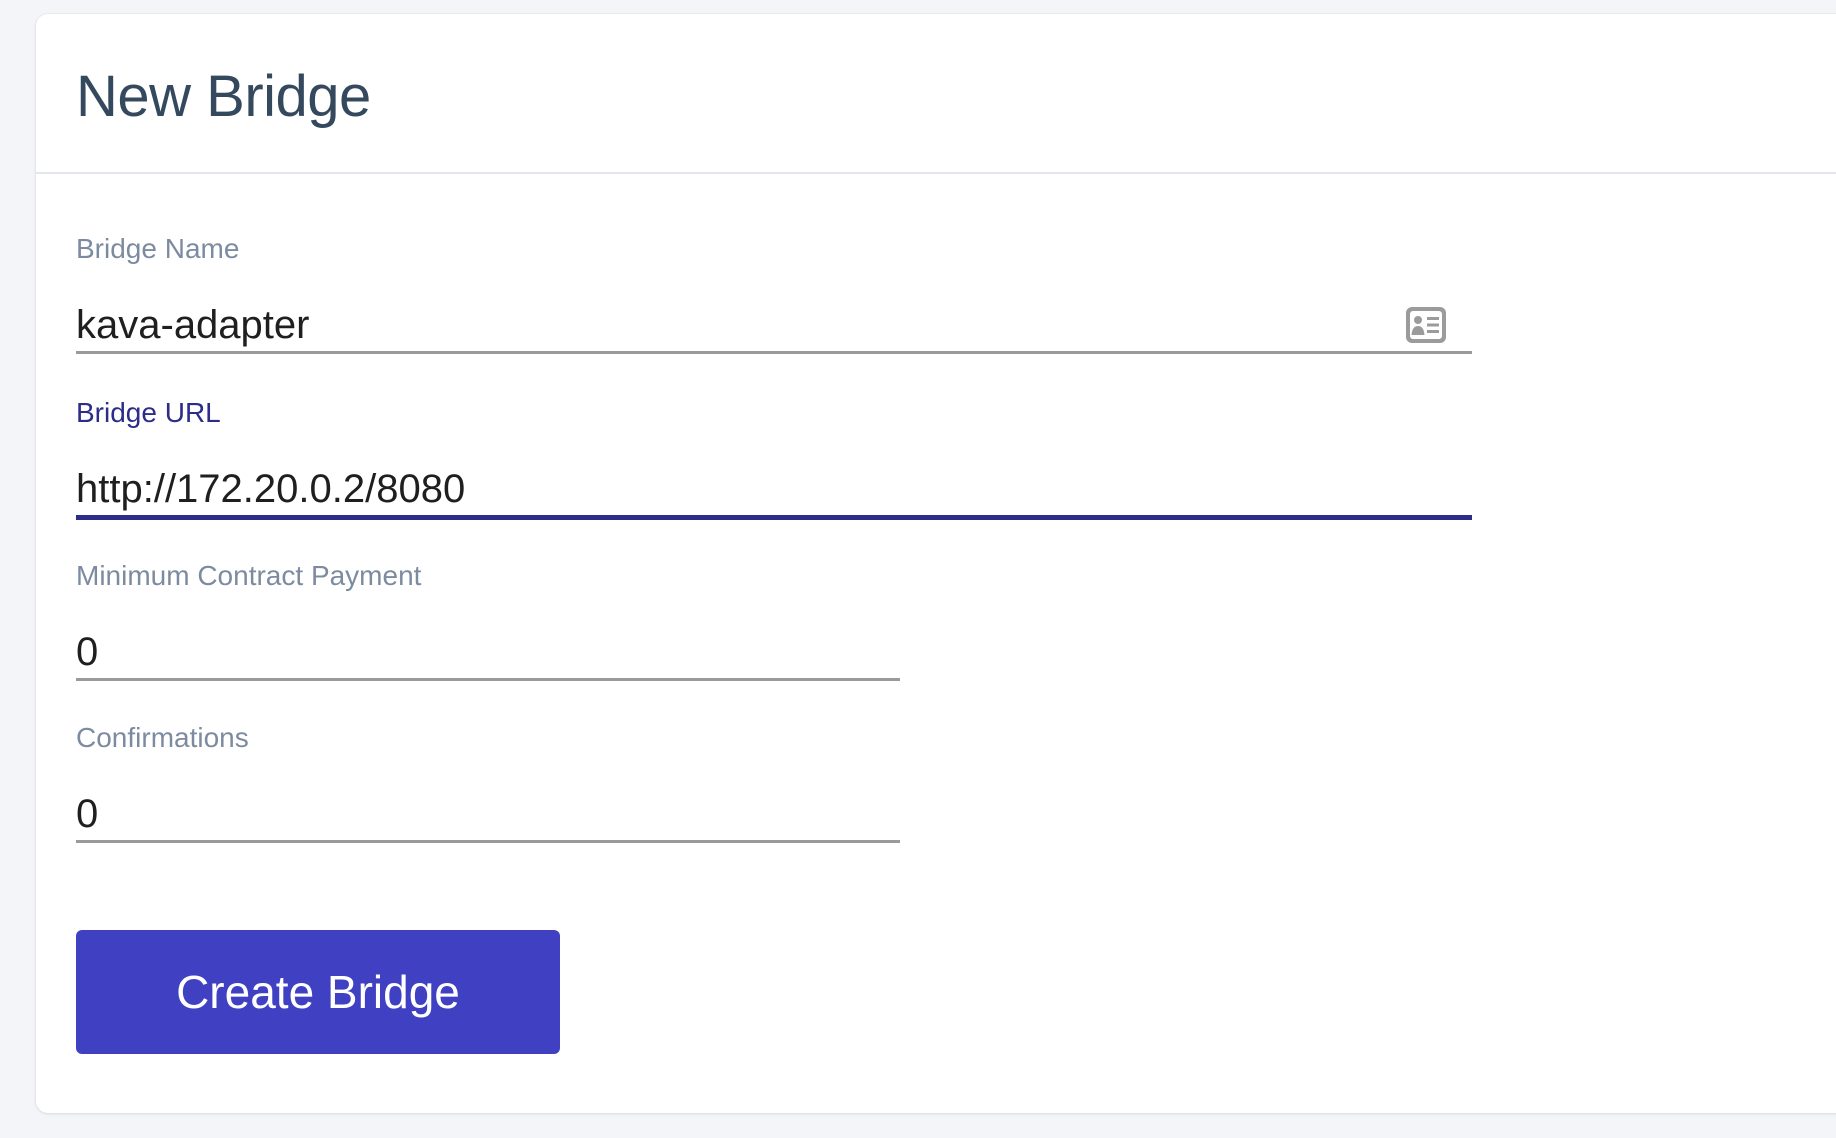 The height and width of the screenshot is (1138, 1836). What do you see at coordinates (488, 620) in the screenshot?
I see `min-contract-payment-field: Minimum Contract Payment` at bounding box center [488, 620].